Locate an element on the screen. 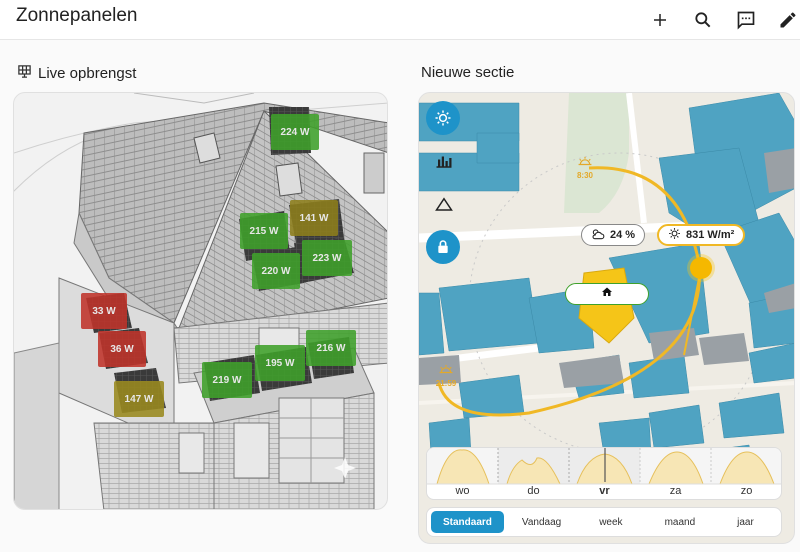 The width and height of the screenshot is (800, 552). section-title: Live opbrengst is located at coordinates (87, 73).